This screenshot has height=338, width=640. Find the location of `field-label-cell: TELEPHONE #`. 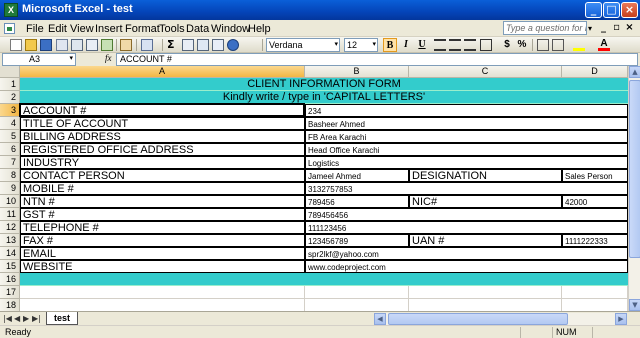

field-label-cell: TELEPHONE # is located at coordinates (162, 227).